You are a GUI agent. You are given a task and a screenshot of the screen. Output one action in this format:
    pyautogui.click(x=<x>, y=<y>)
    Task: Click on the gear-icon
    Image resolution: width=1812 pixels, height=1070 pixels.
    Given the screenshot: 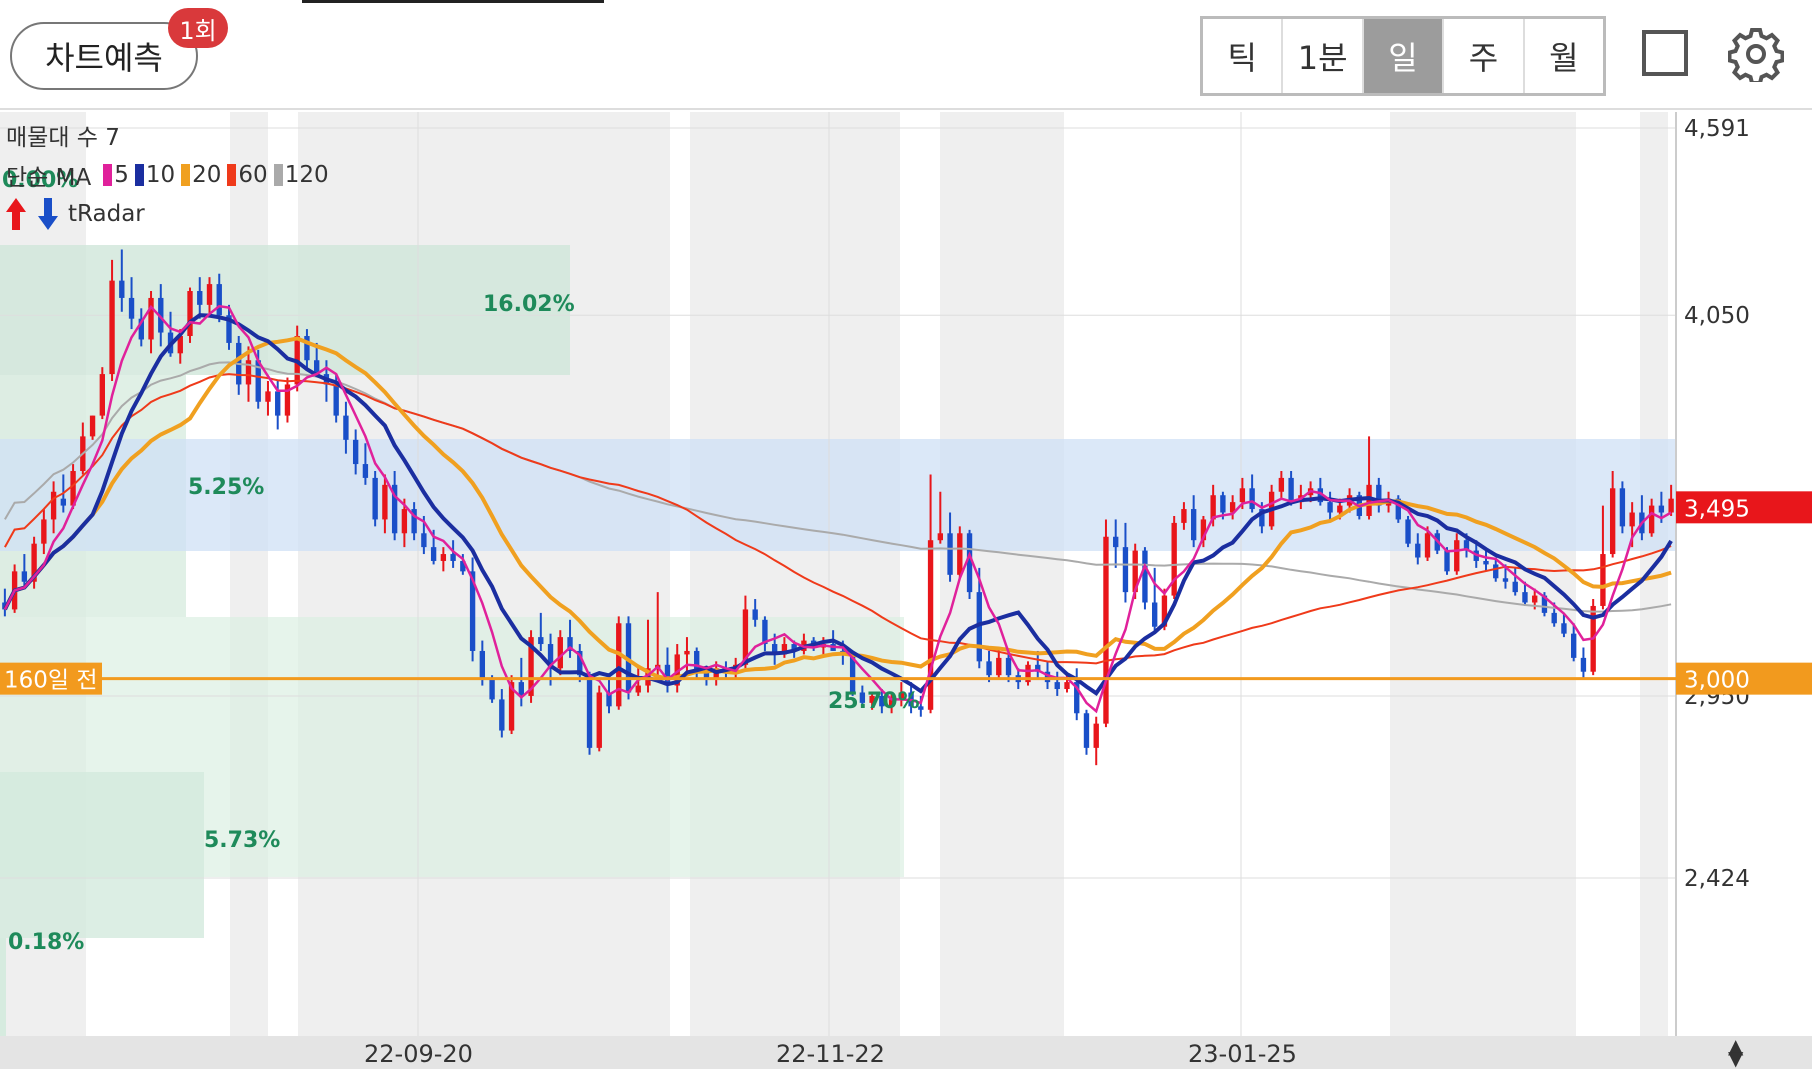 What is the action you would take?
    pyautogui.click(x=1756, y=54)
    